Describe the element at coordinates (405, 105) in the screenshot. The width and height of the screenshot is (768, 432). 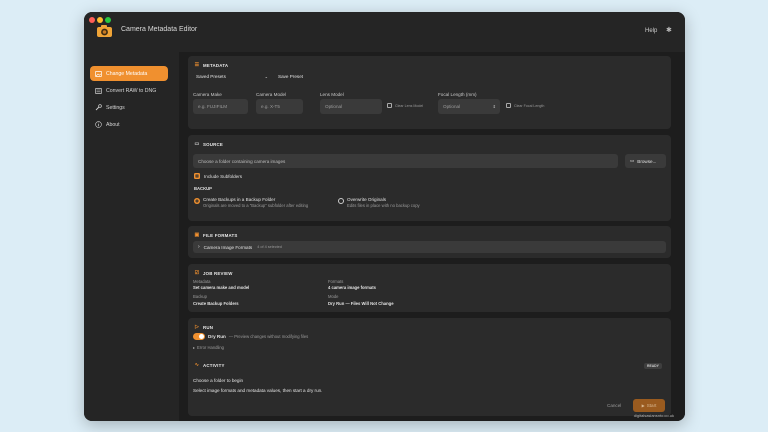
I see `clear-lens-model-checkbox: Clear Lens Model` at that location.